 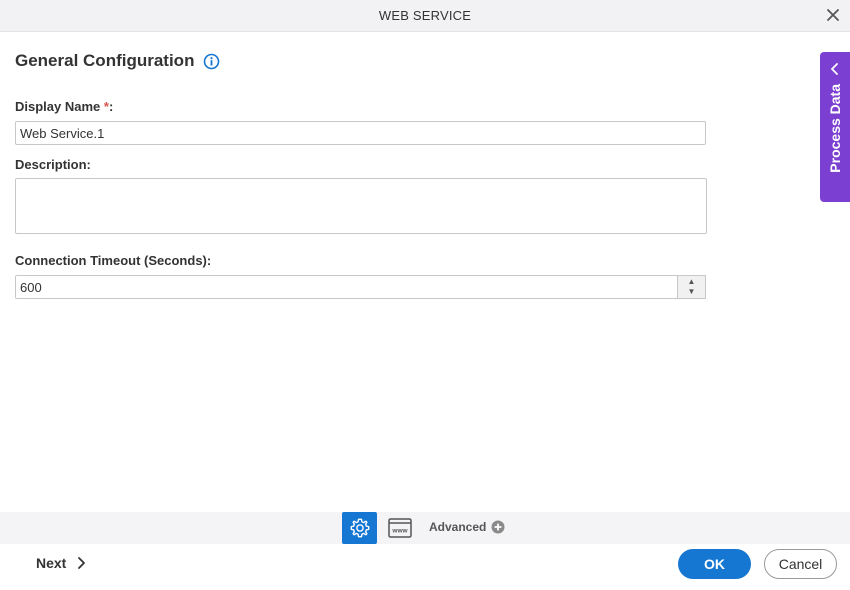 What do you see at coordinates (51, 563) in the screenshot?
I see `next-label: Next` at bounding box center [51, 563].